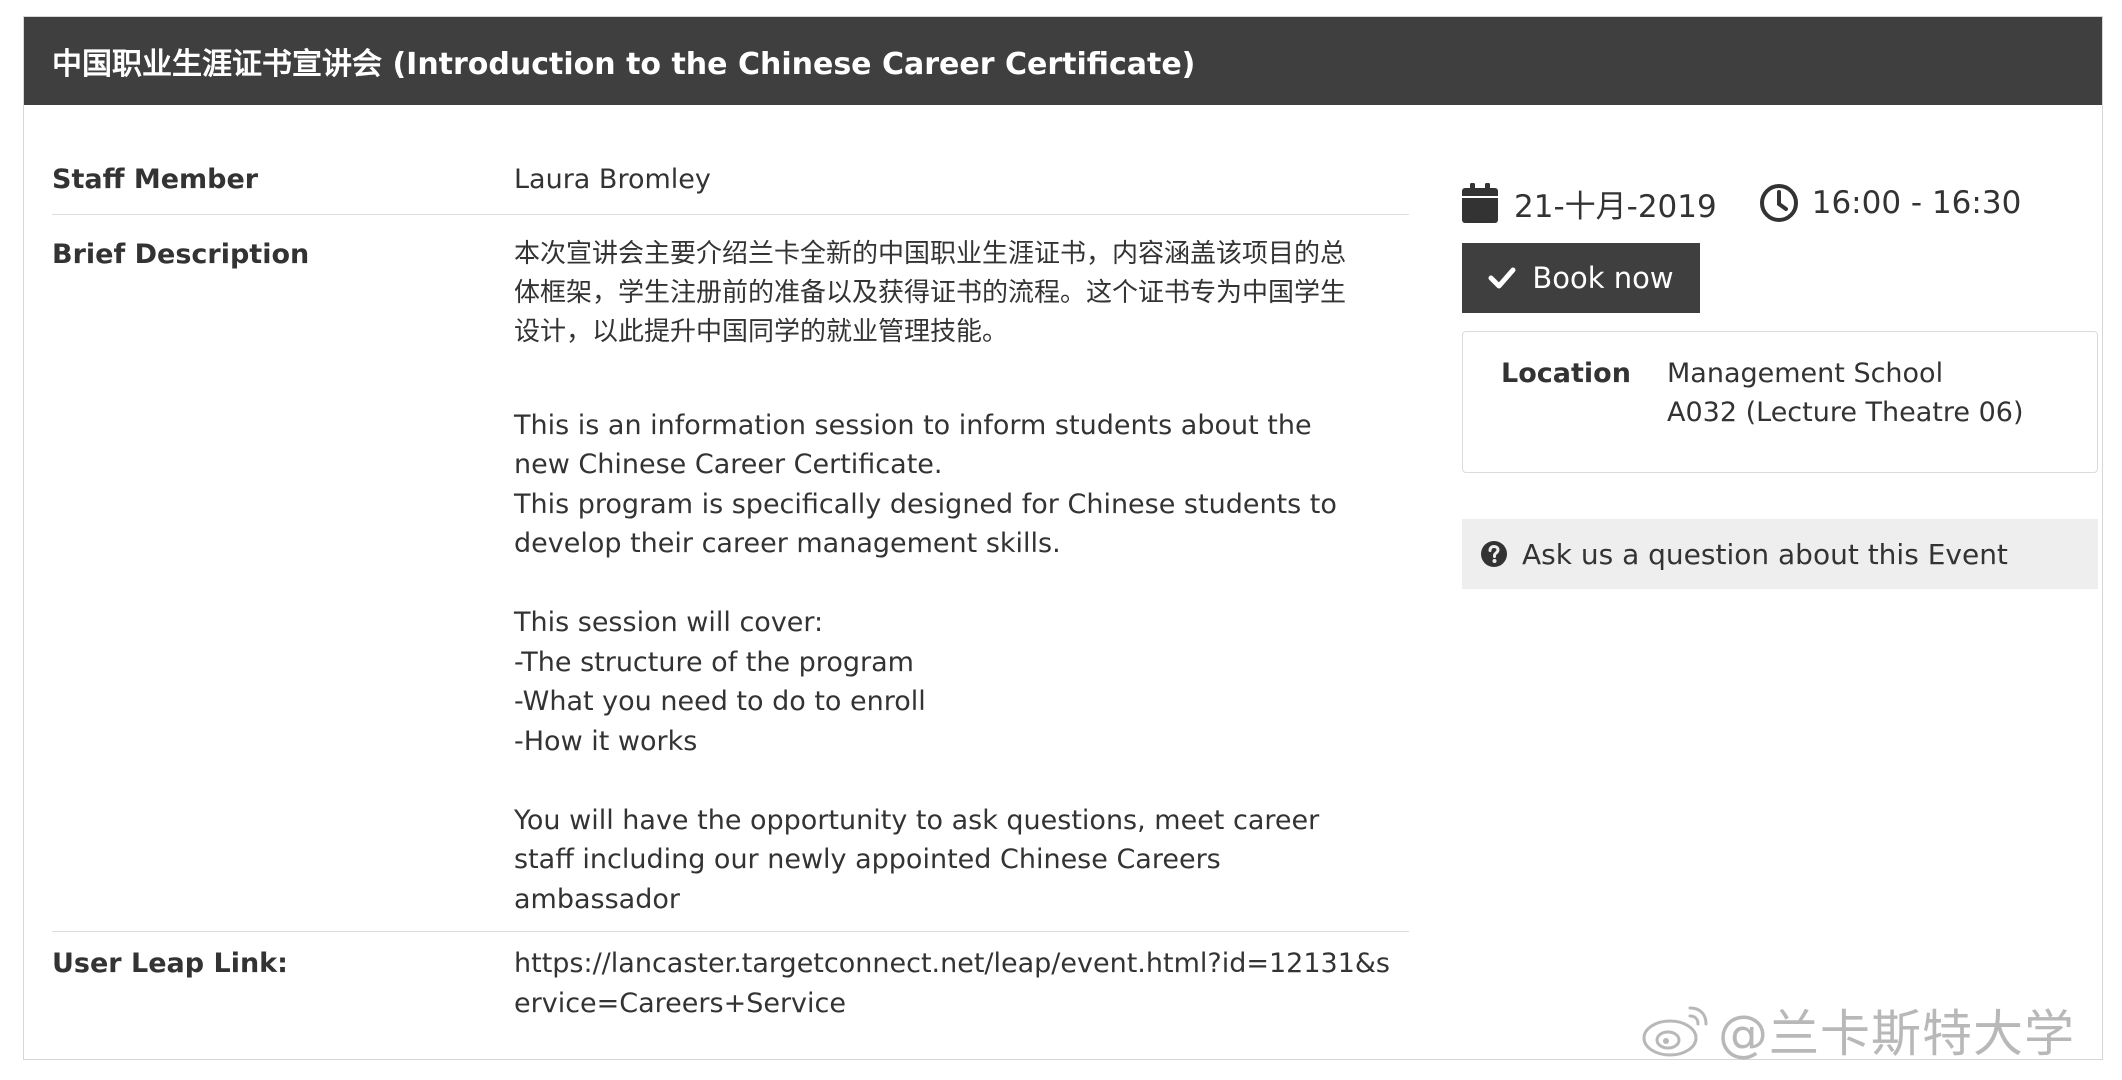 The image size is (2122, 1080). I want to click on weibo-watermark: @兰卡斯特大学, so click(1857, 1030).